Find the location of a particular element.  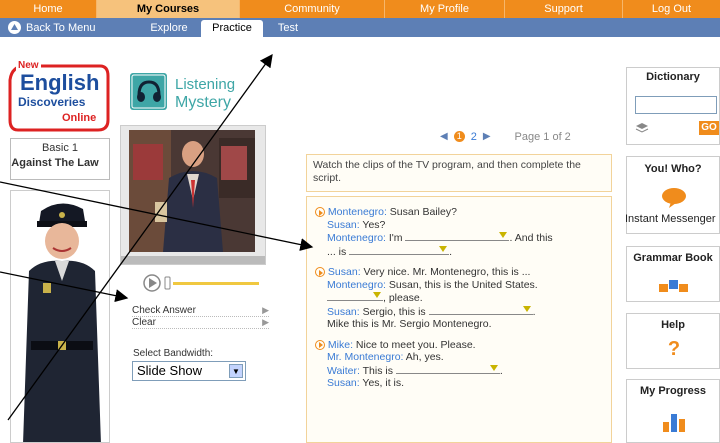

activity-title: Listening Mystery is located at coordinates (205, 95).